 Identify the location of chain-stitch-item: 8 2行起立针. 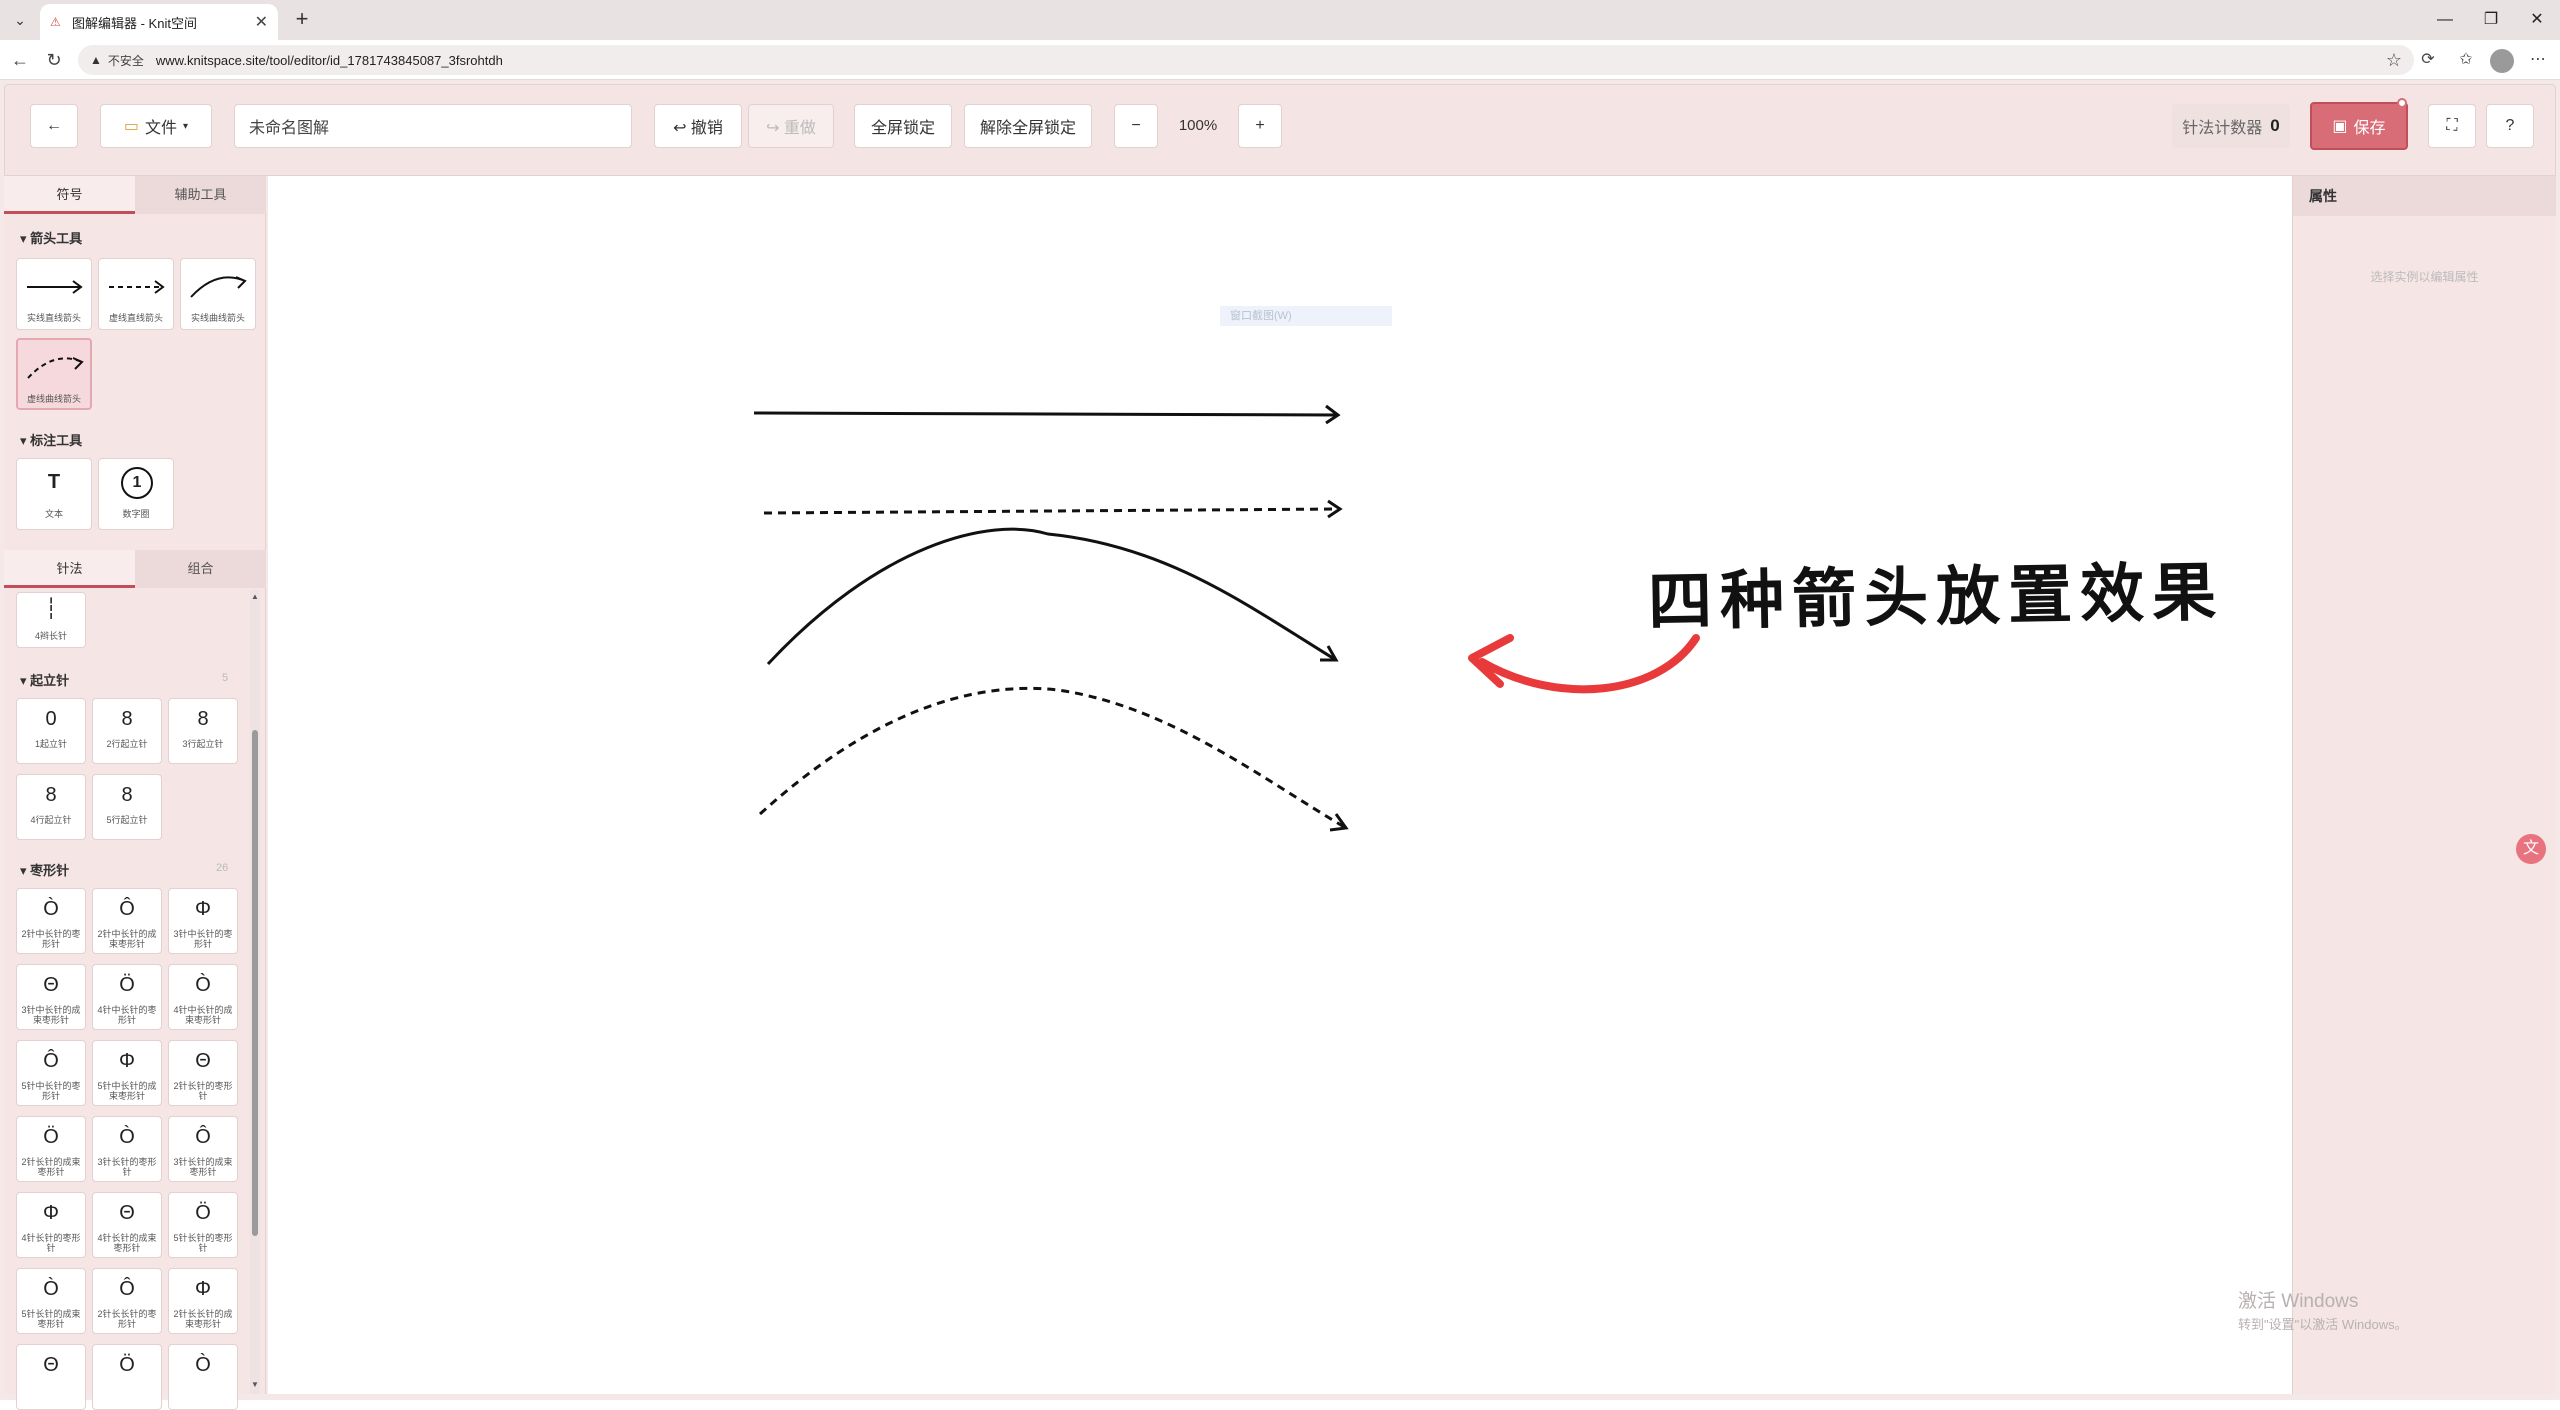
(127, 731).